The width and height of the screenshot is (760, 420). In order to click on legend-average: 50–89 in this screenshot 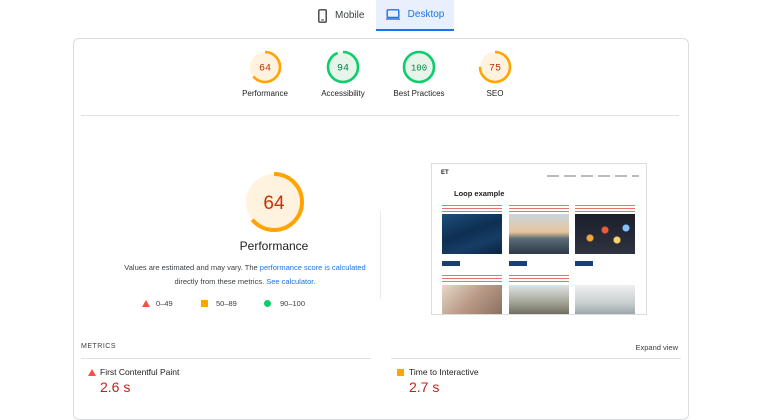, I will do `click(226, 303)`.